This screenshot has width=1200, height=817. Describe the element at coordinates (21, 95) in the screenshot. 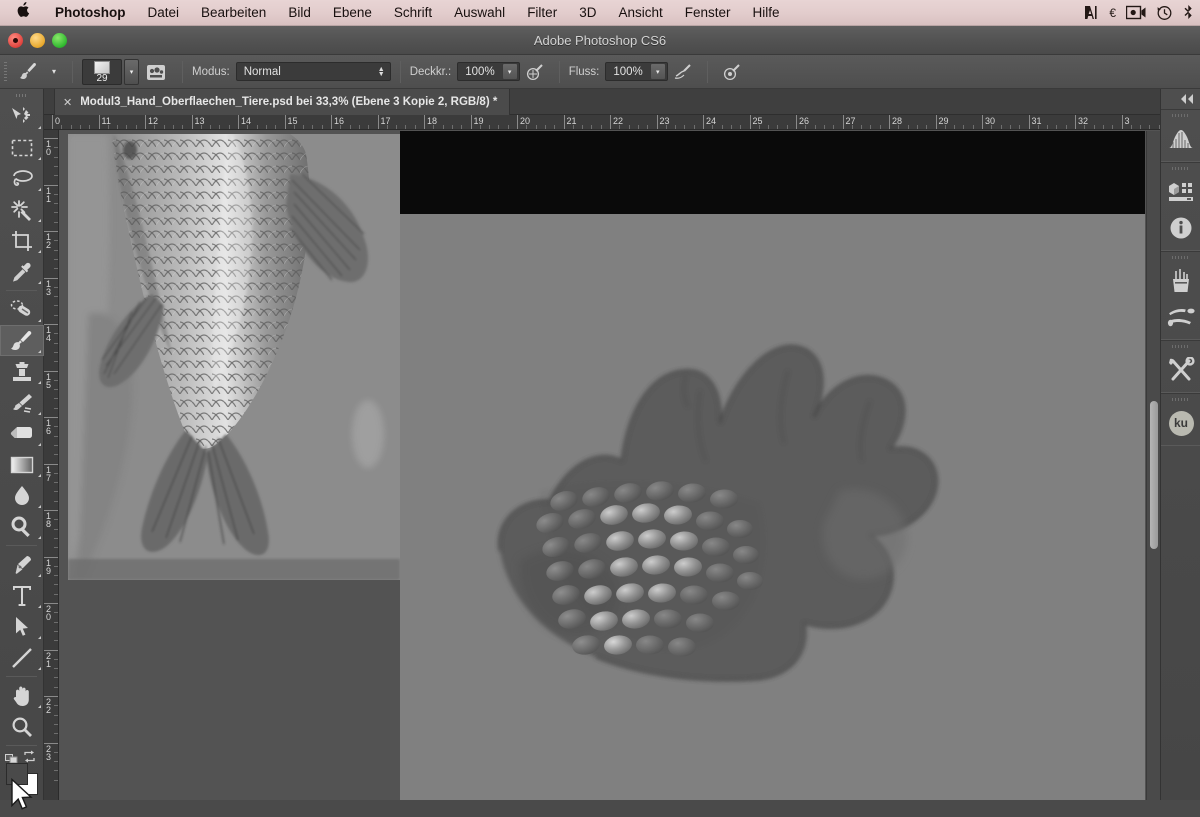

I see `tools-panel-grip` at that location.